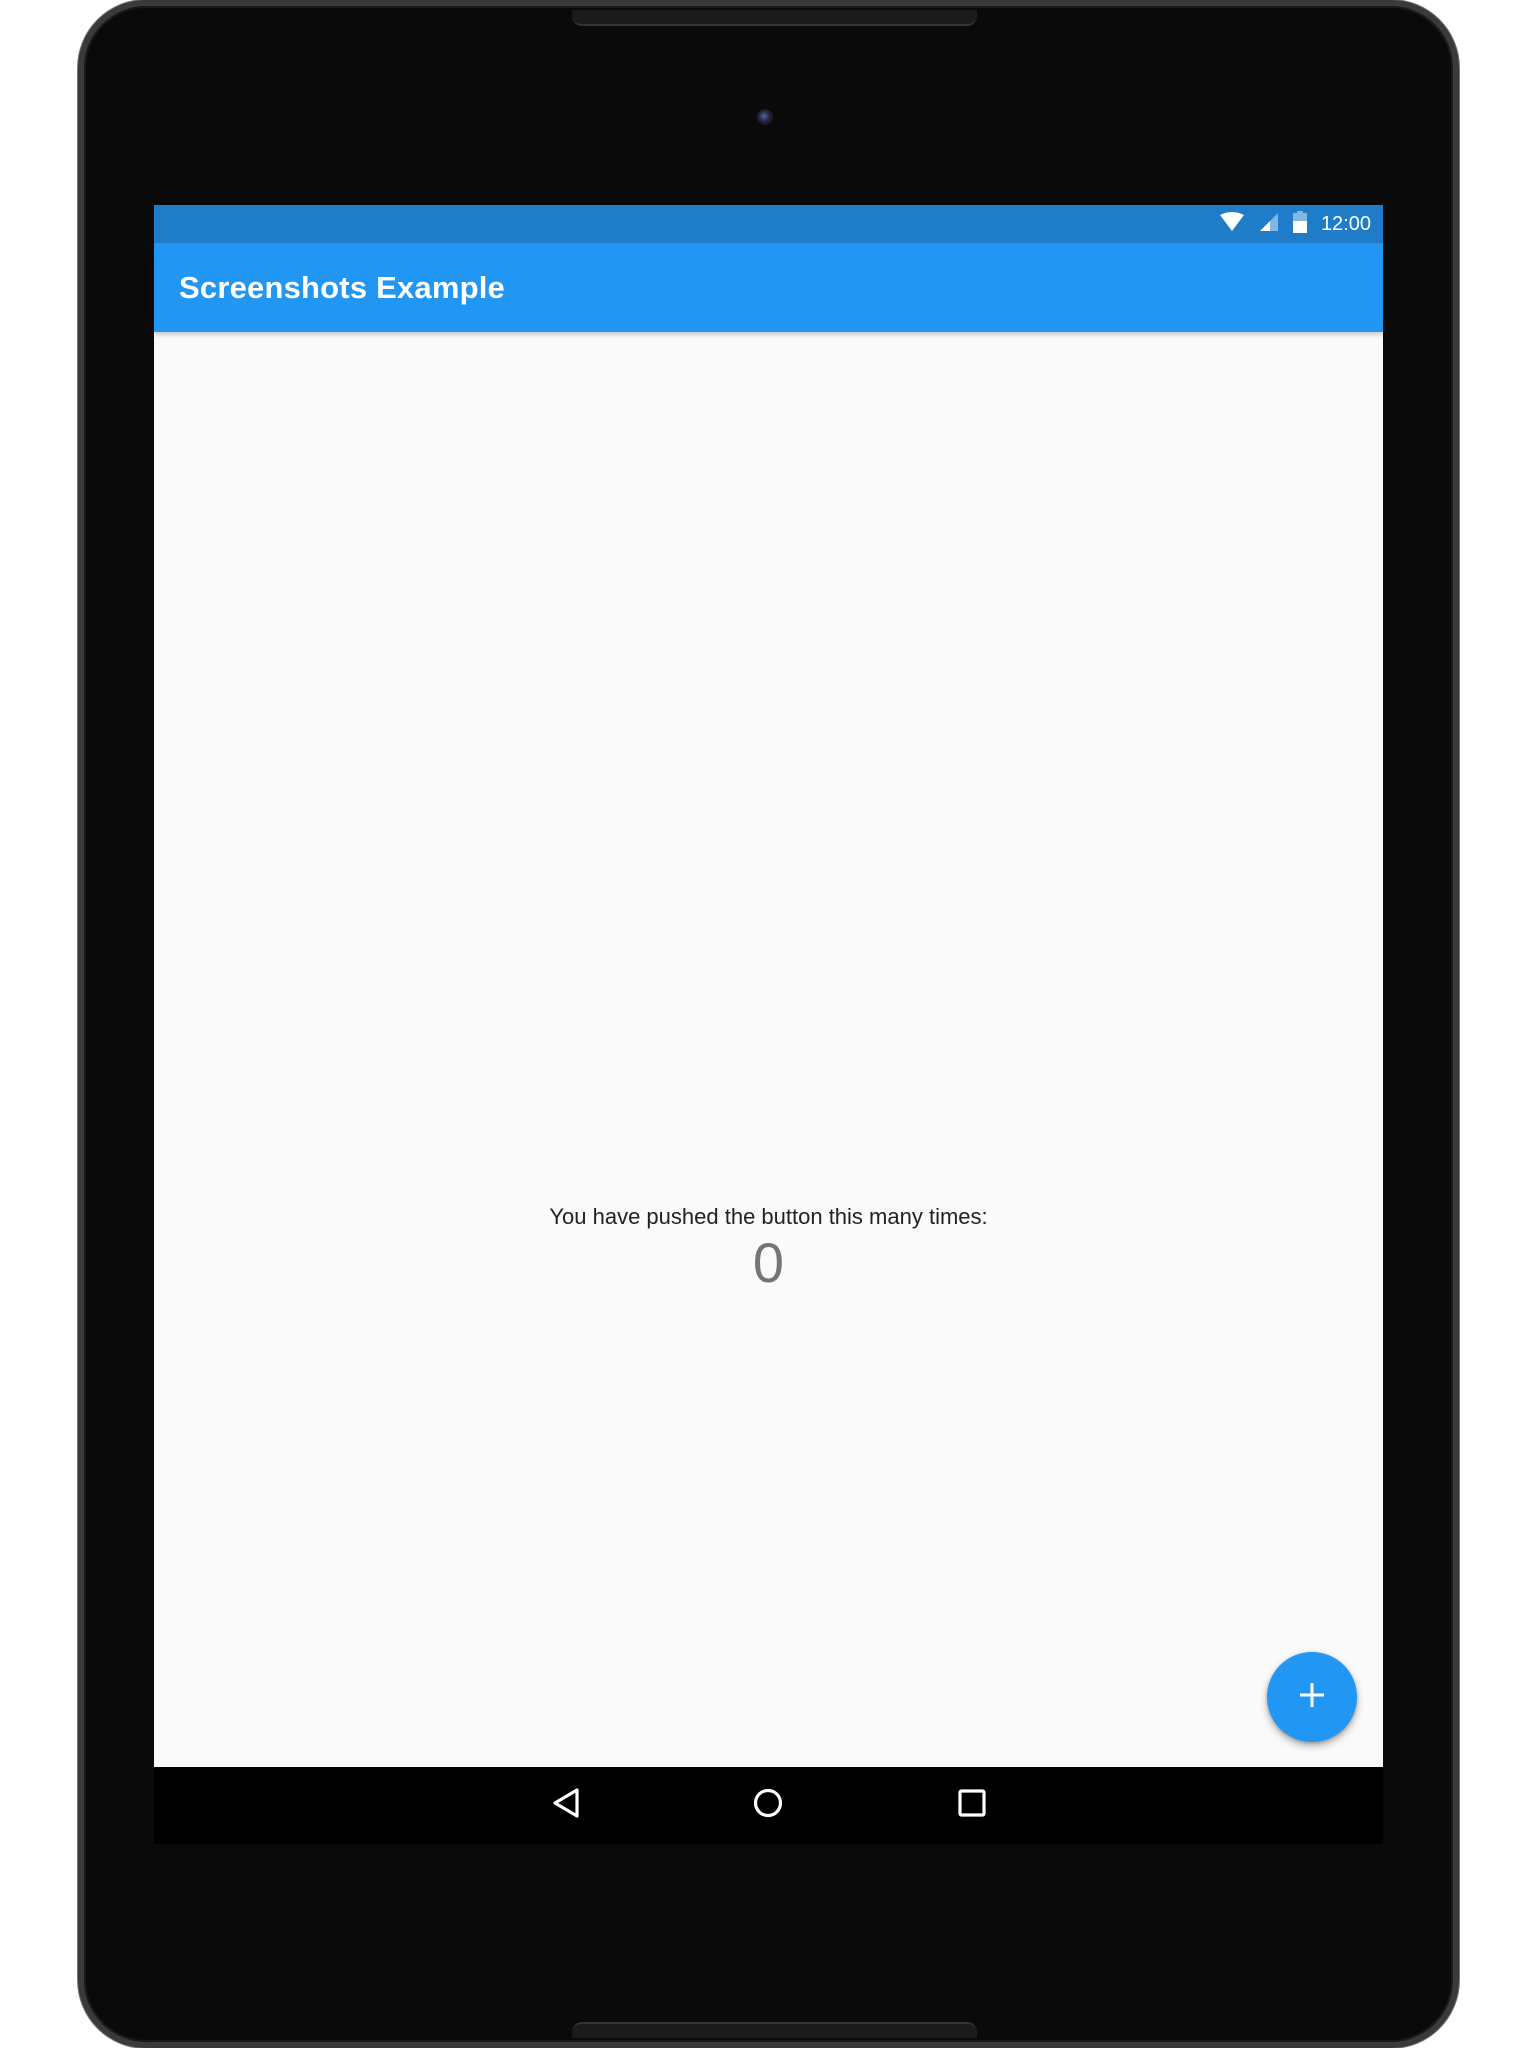  I want to click on increment-button, so click(1312, 1697).